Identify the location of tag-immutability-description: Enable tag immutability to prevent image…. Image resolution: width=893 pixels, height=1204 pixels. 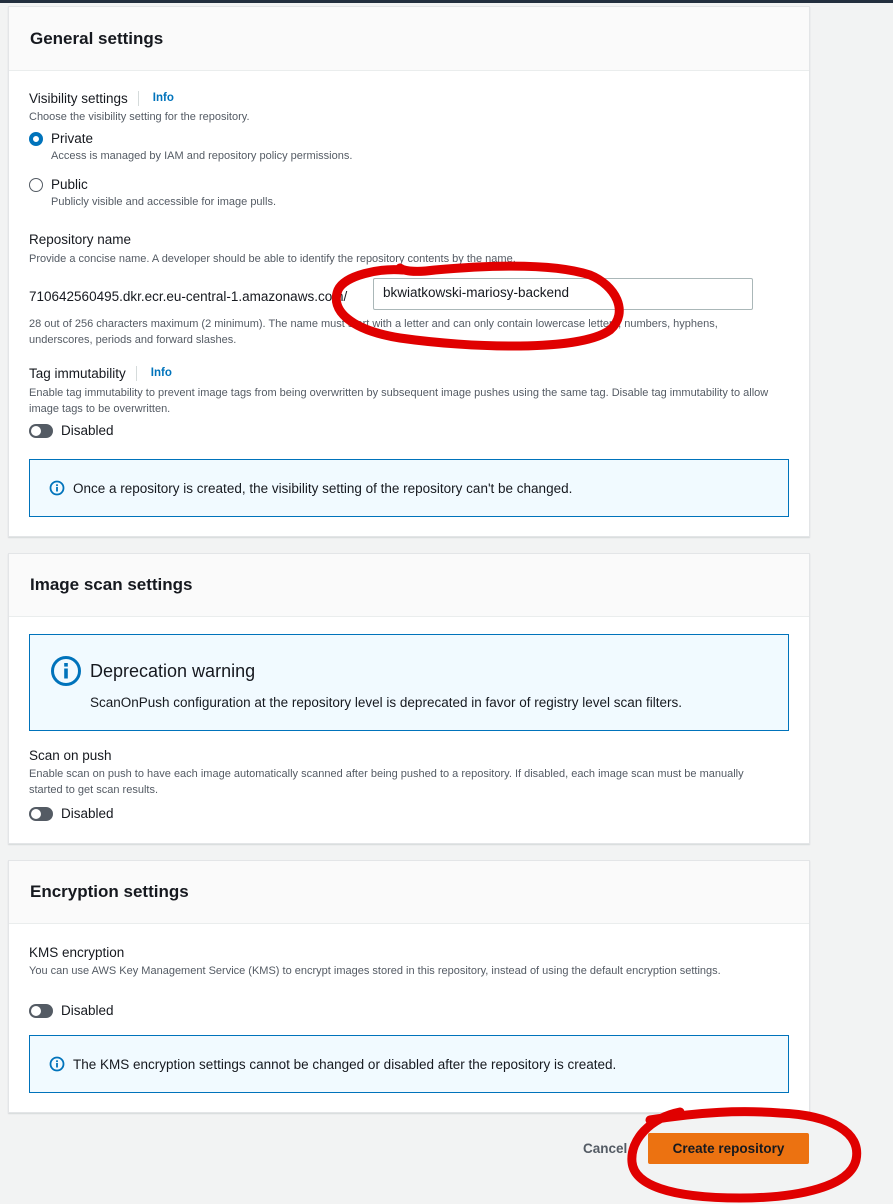
(399, 401).